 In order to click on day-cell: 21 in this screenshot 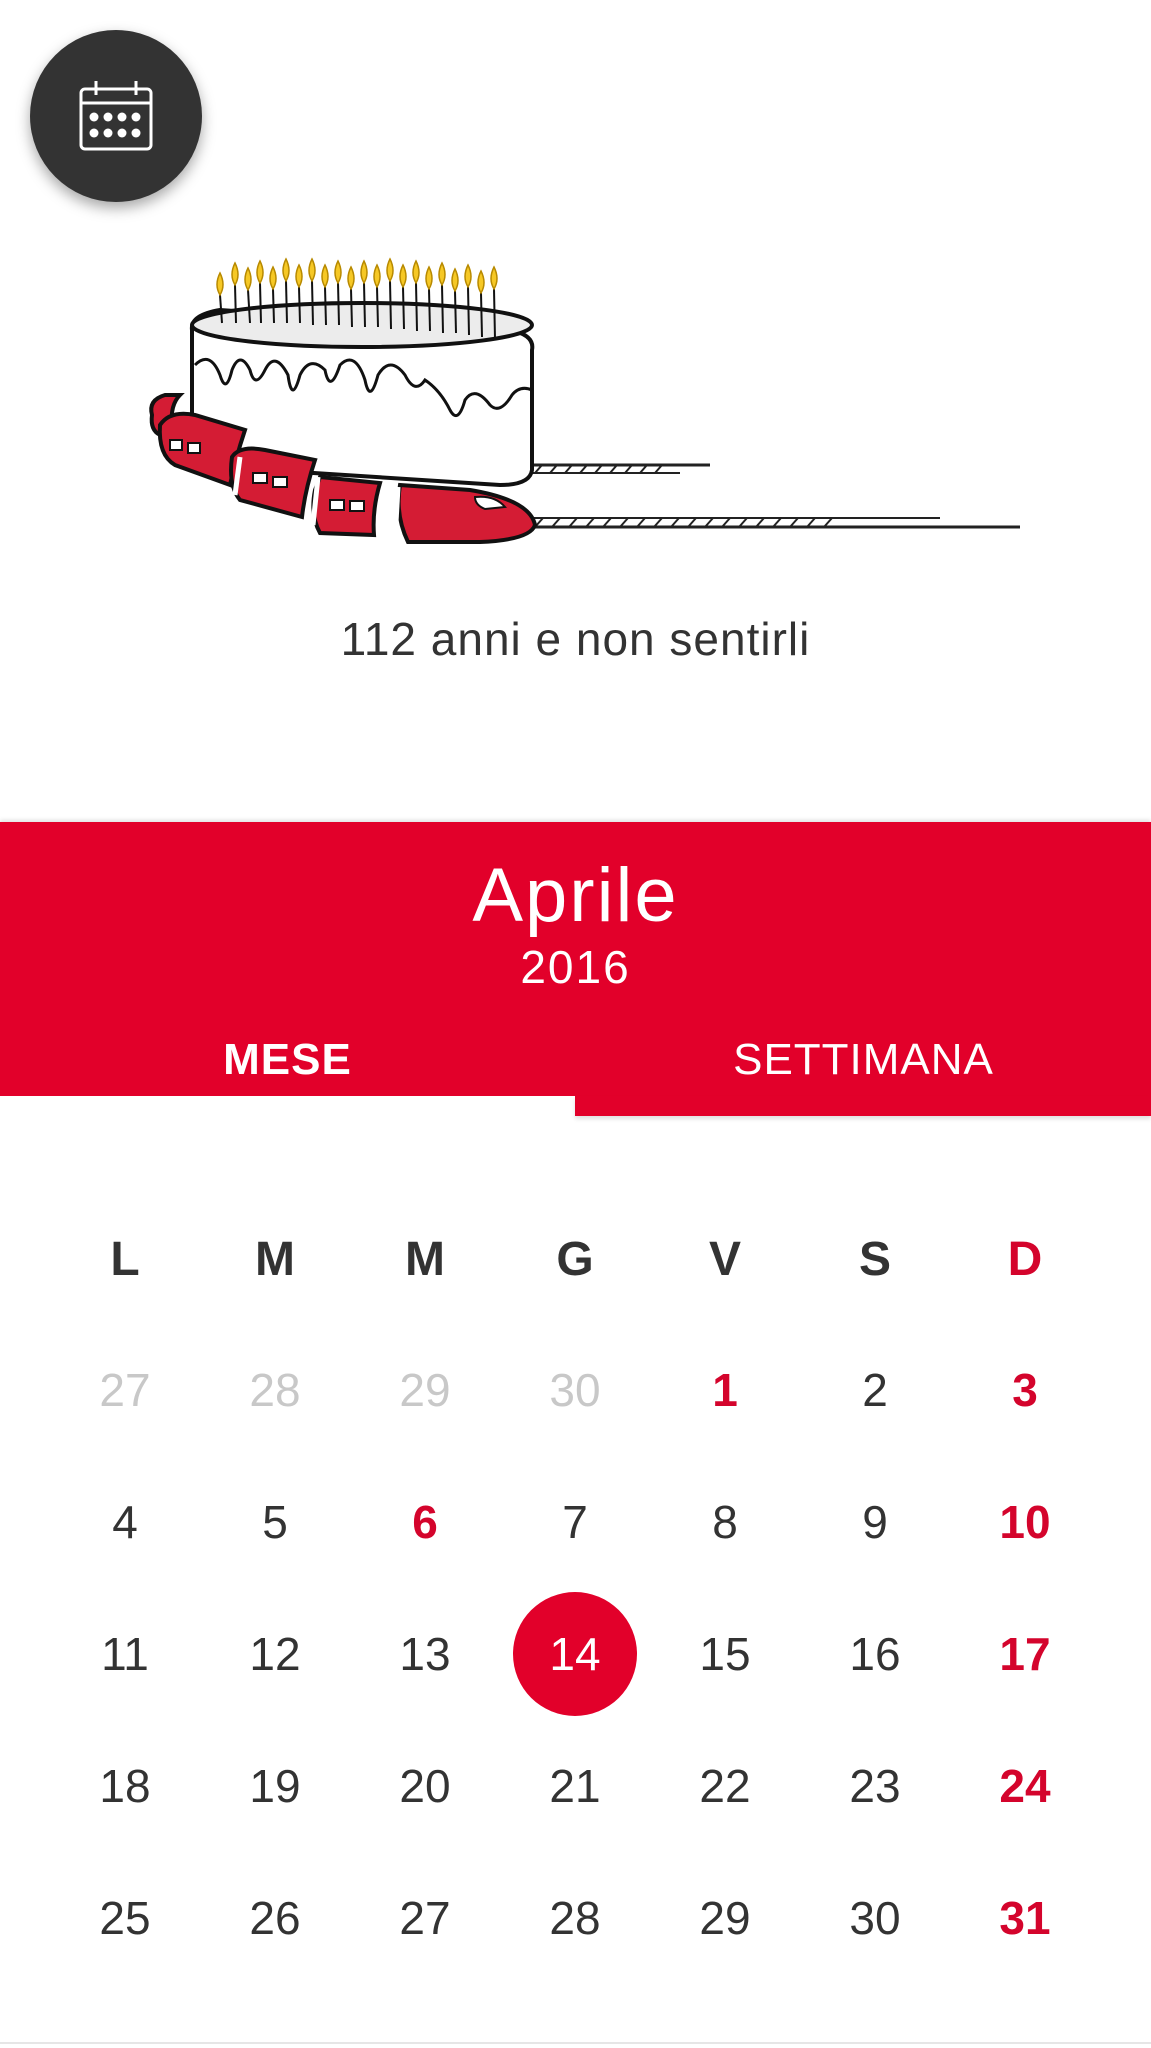, I will do `click(575, 1786)`.